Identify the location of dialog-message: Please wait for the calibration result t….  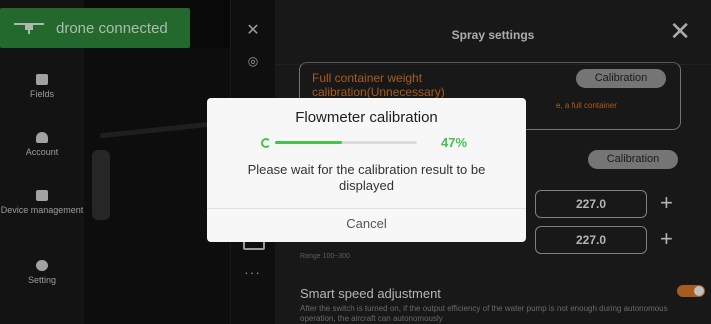
(366, 177).